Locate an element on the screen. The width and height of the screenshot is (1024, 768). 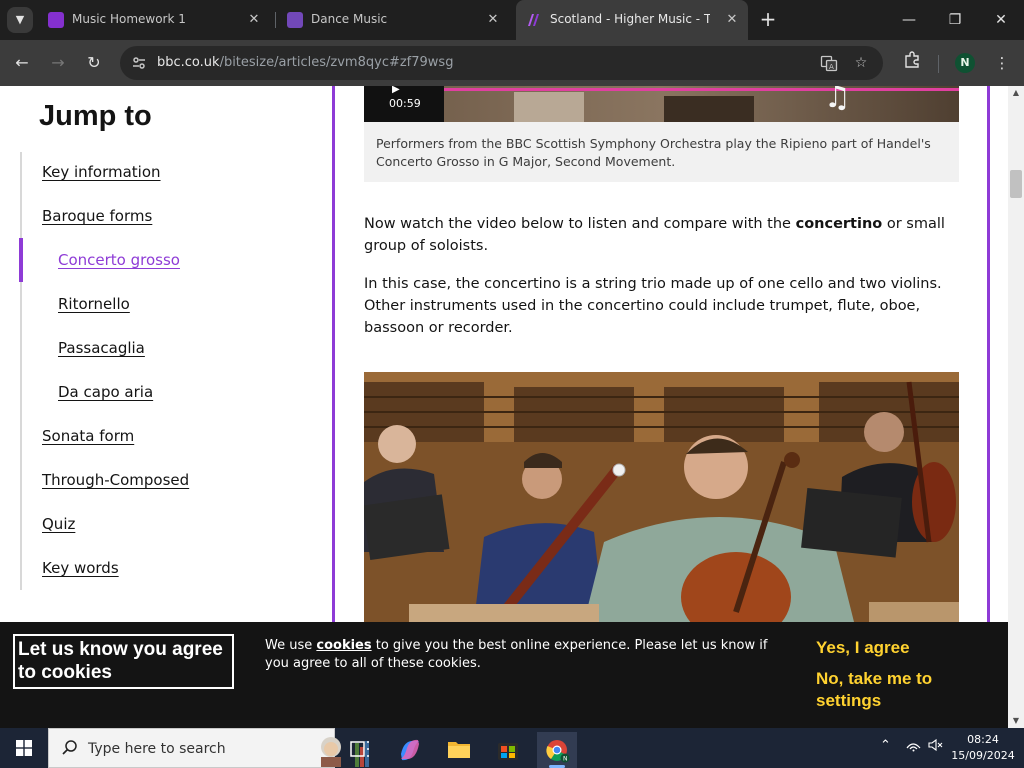
bookmark-star-icon: ☆ is located at coordinates (861, 63).